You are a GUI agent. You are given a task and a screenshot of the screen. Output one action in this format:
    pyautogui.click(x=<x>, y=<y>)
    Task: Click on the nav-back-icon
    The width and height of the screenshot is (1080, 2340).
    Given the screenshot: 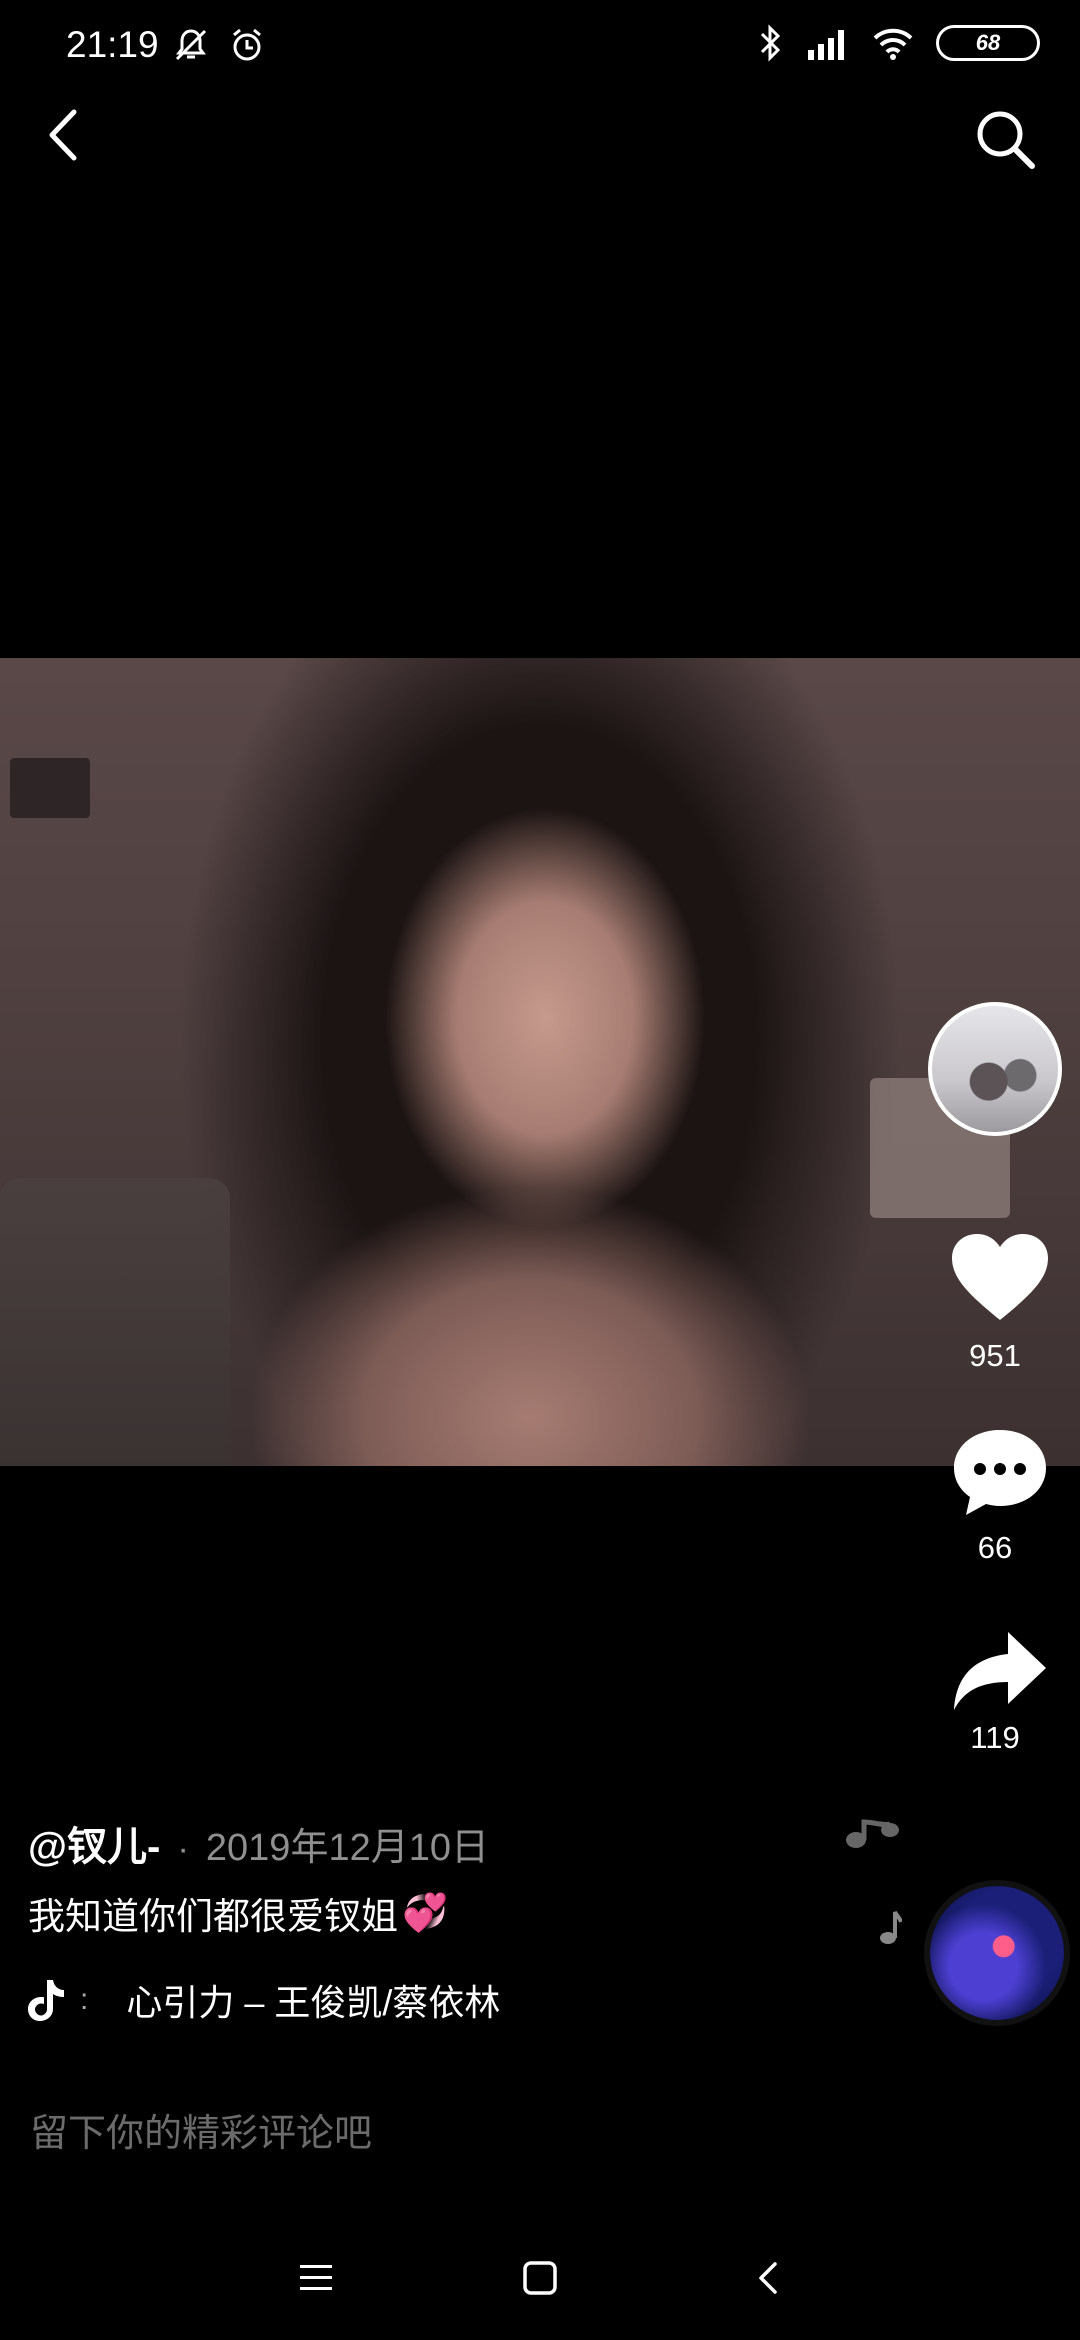 What is the action you would take?
    pyautogui.click(x=768, y=2278)
    